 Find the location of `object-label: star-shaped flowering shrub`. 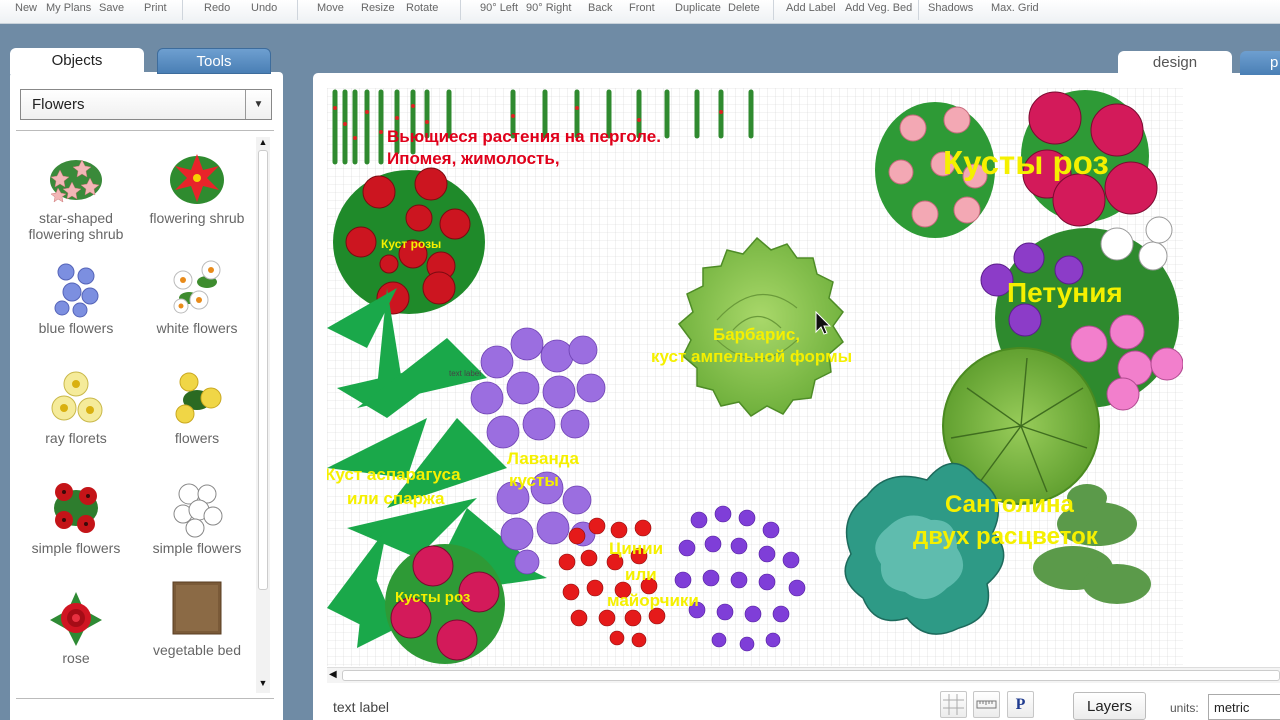

object-label: star-shaped flowering shrub is located at coordinates (76, 226).